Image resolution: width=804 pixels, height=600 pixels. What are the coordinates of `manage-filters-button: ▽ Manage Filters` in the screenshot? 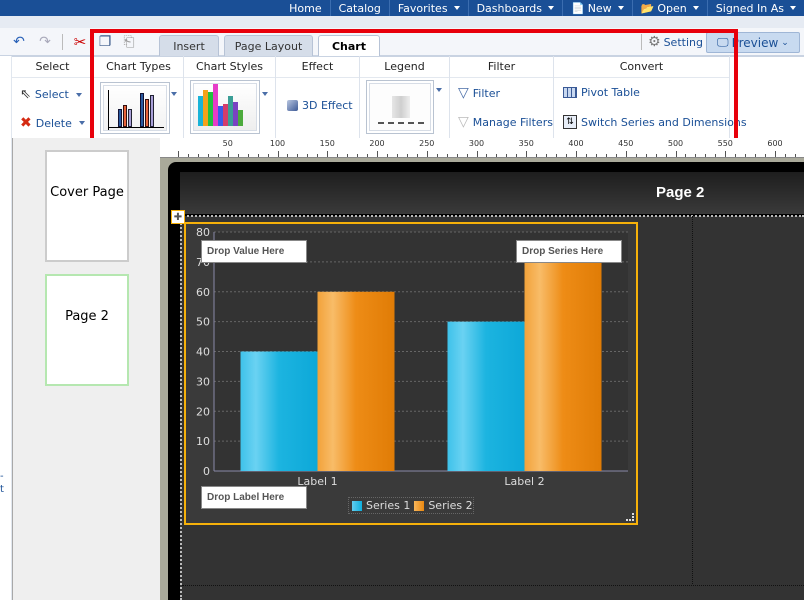 It's located at (505, 122).